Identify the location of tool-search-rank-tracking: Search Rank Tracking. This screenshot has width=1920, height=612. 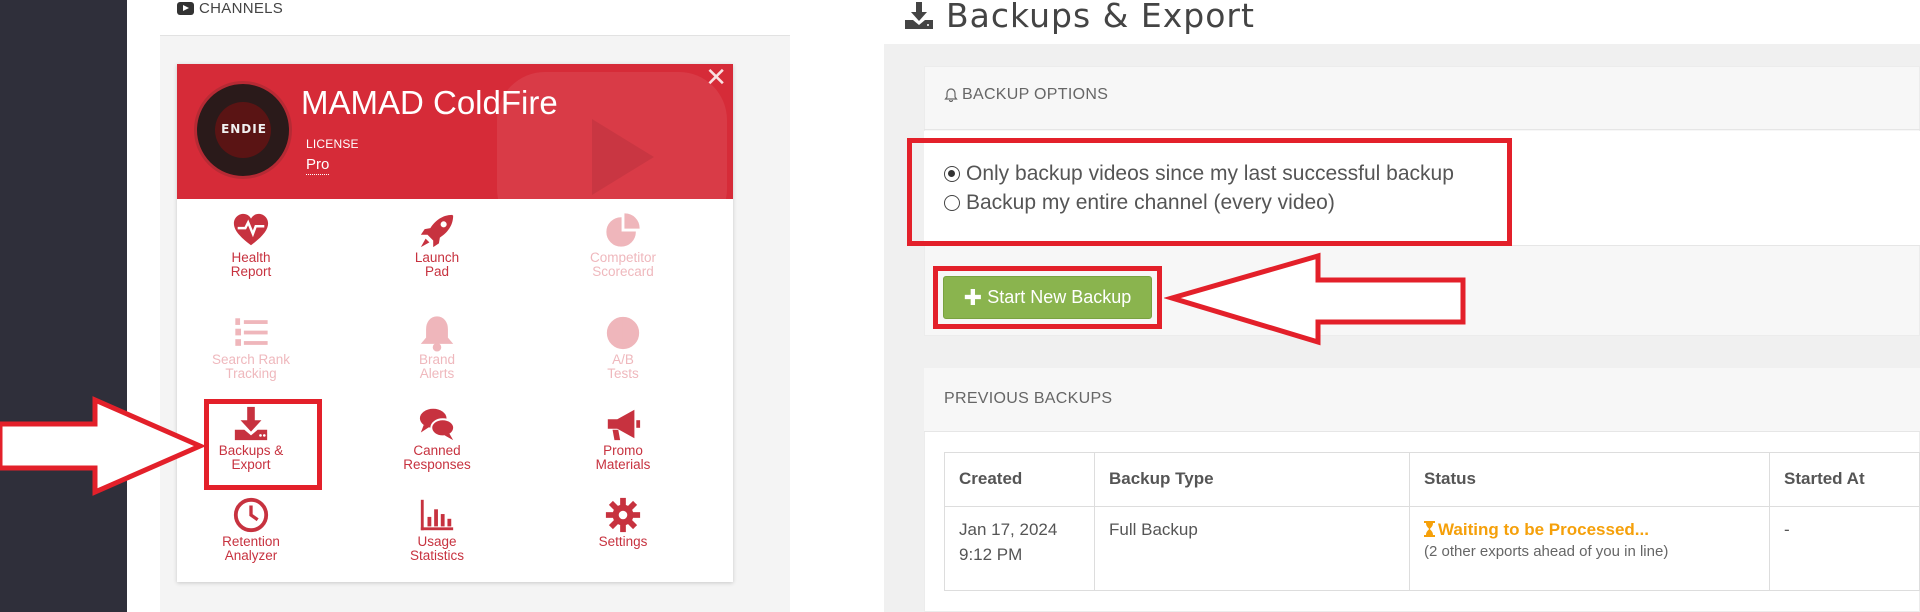
(251, 347).